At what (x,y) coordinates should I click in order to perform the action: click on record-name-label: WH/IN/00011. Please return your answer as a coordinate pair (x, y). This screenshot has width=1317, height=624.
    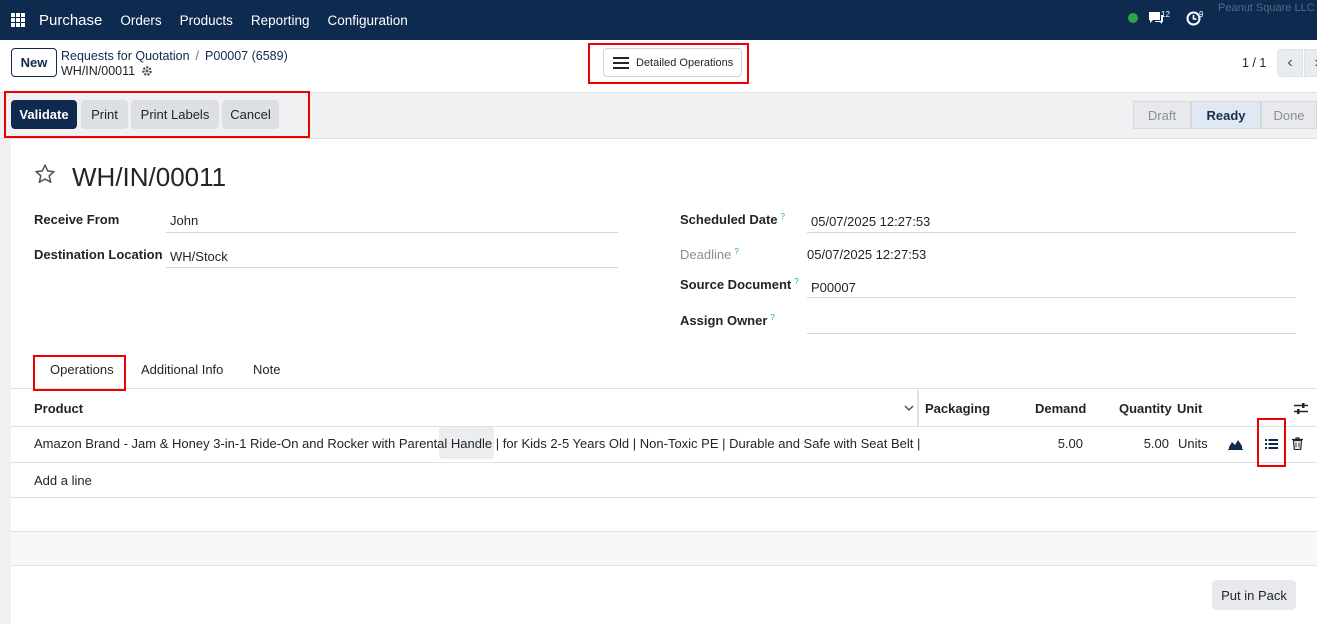
    Looking at the image, I should click on (98, 71).